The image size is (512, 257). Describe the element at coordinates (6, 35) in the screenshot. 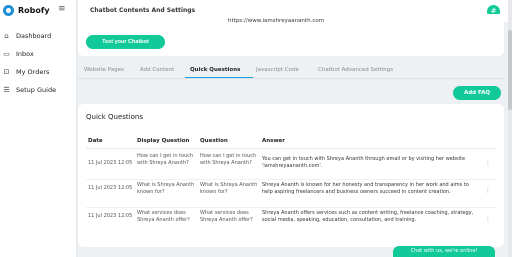

I see `home-icon: ⌂` at that location.